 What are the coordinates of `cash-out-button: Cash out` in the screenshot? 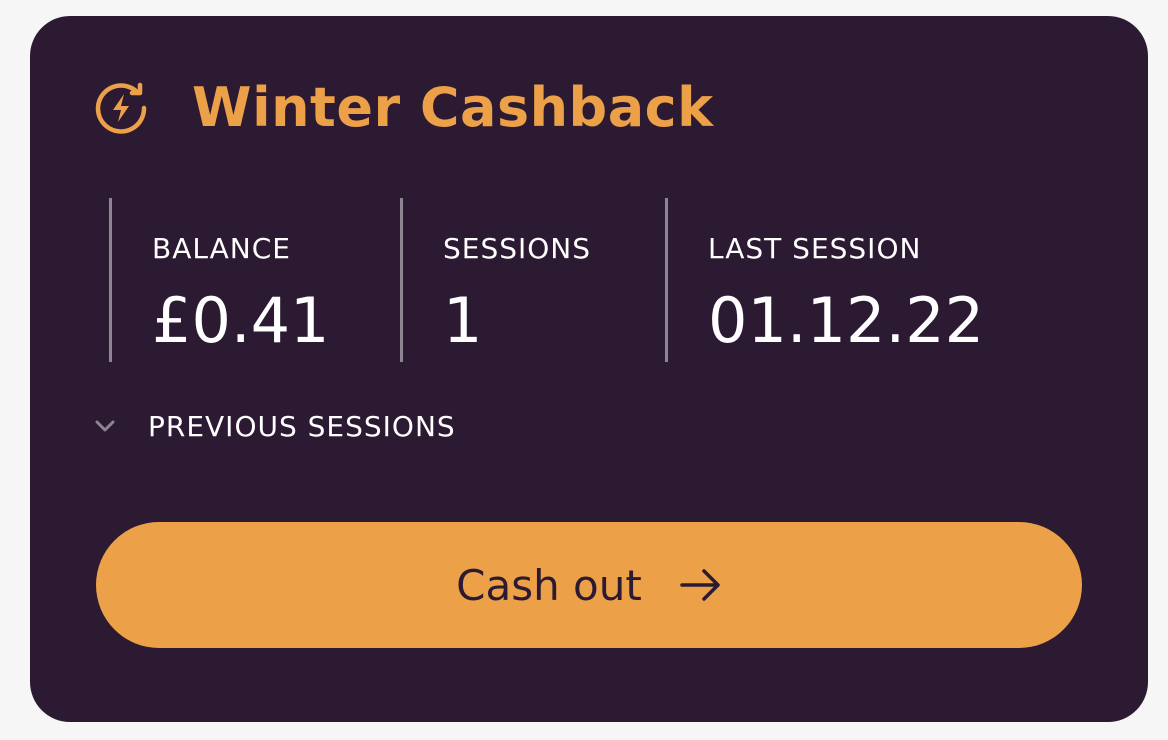 It's located at (589, 585).